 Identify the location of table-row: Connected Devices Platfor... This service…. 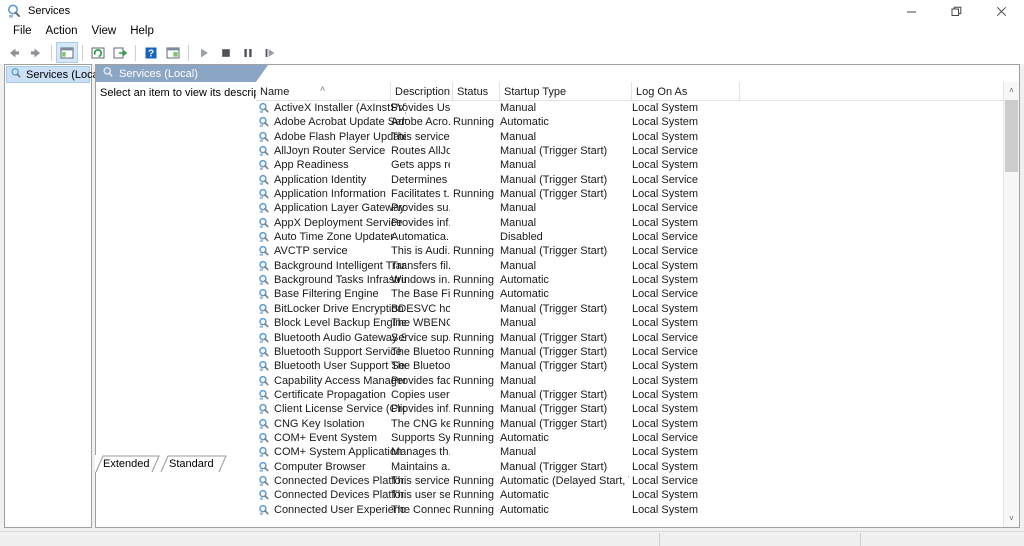
(637, 481).